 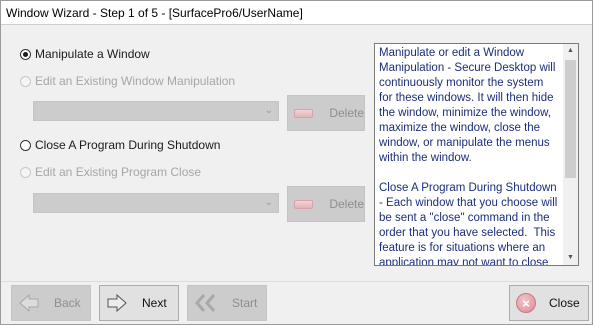 I want to click on next-button: Next, so click(x=139, y=303).